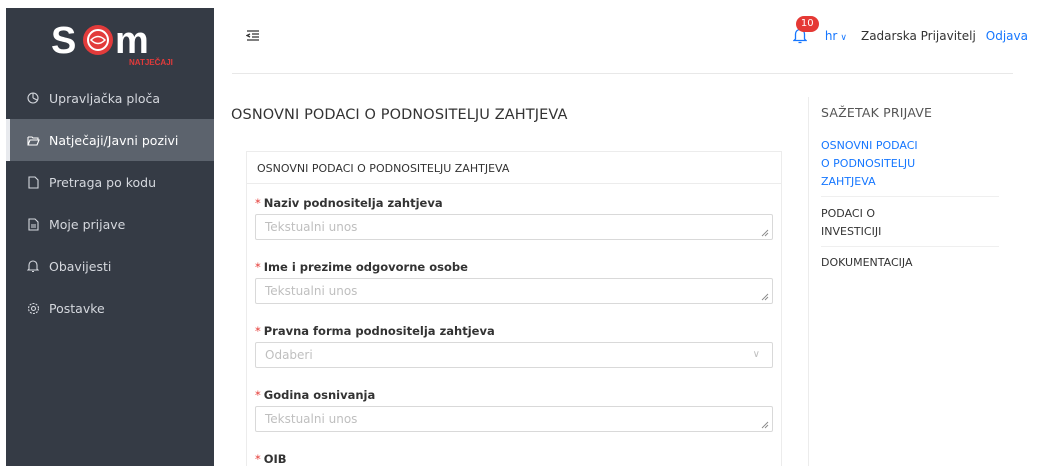 The height and width of the screenshot is (466, 1042). I want to click on header-actions: 10 hr ∨ Zadarska Prijavitelj Odjava, so click(910, 30).